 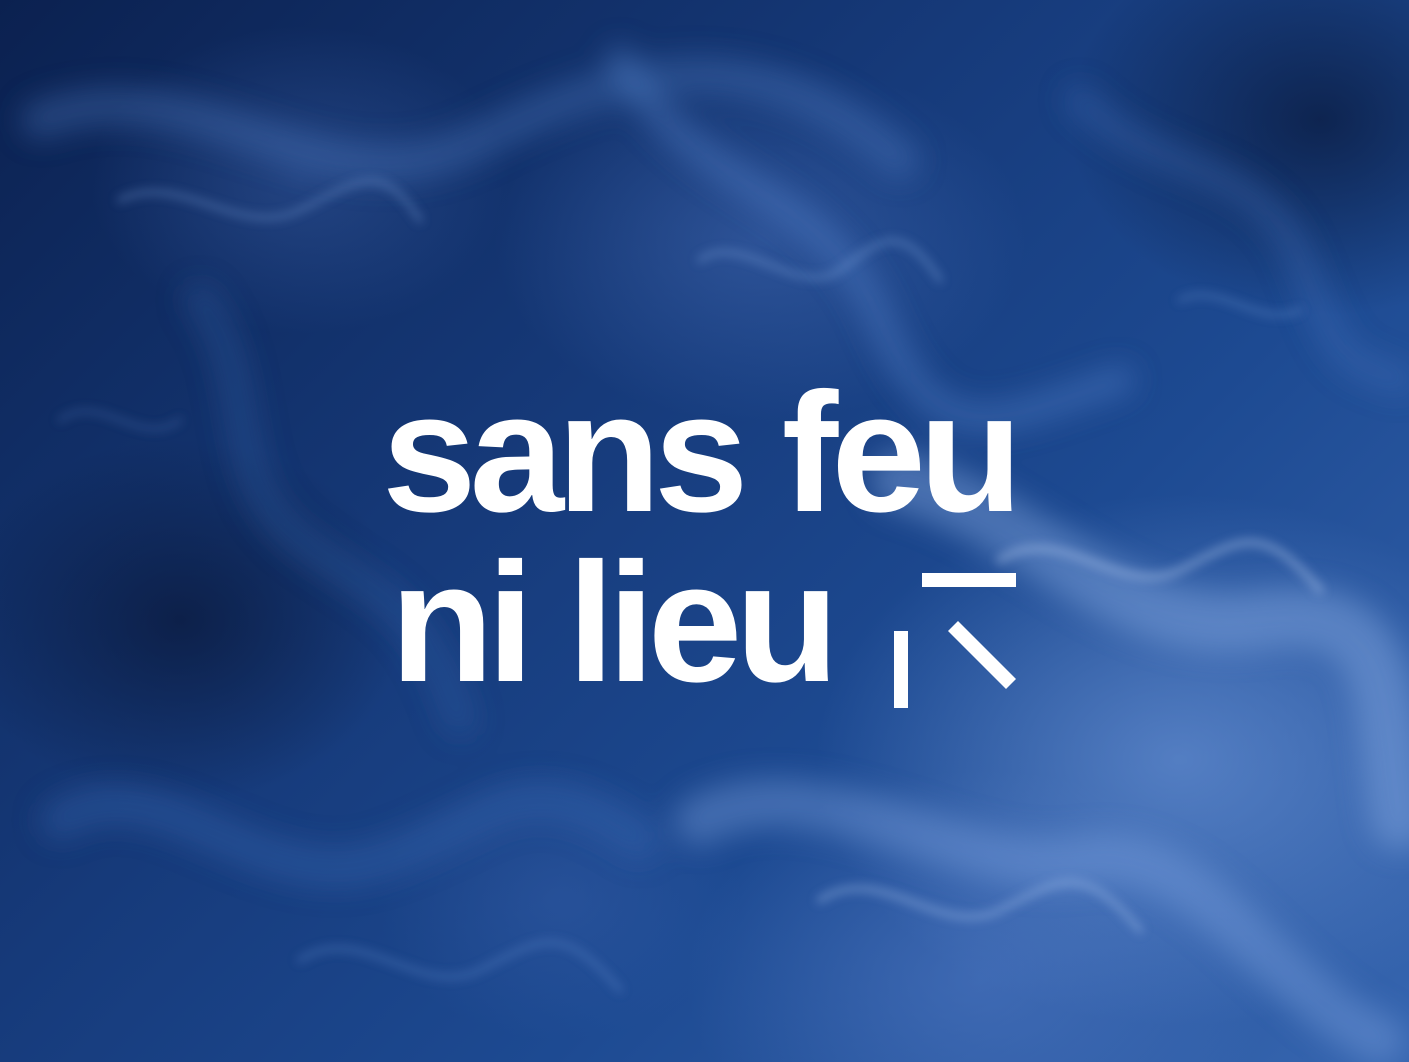 What do you see at coordinates (955, 640) in the screenshot?
I see `broken-bracket-icon` at bounding box center [955, 640].